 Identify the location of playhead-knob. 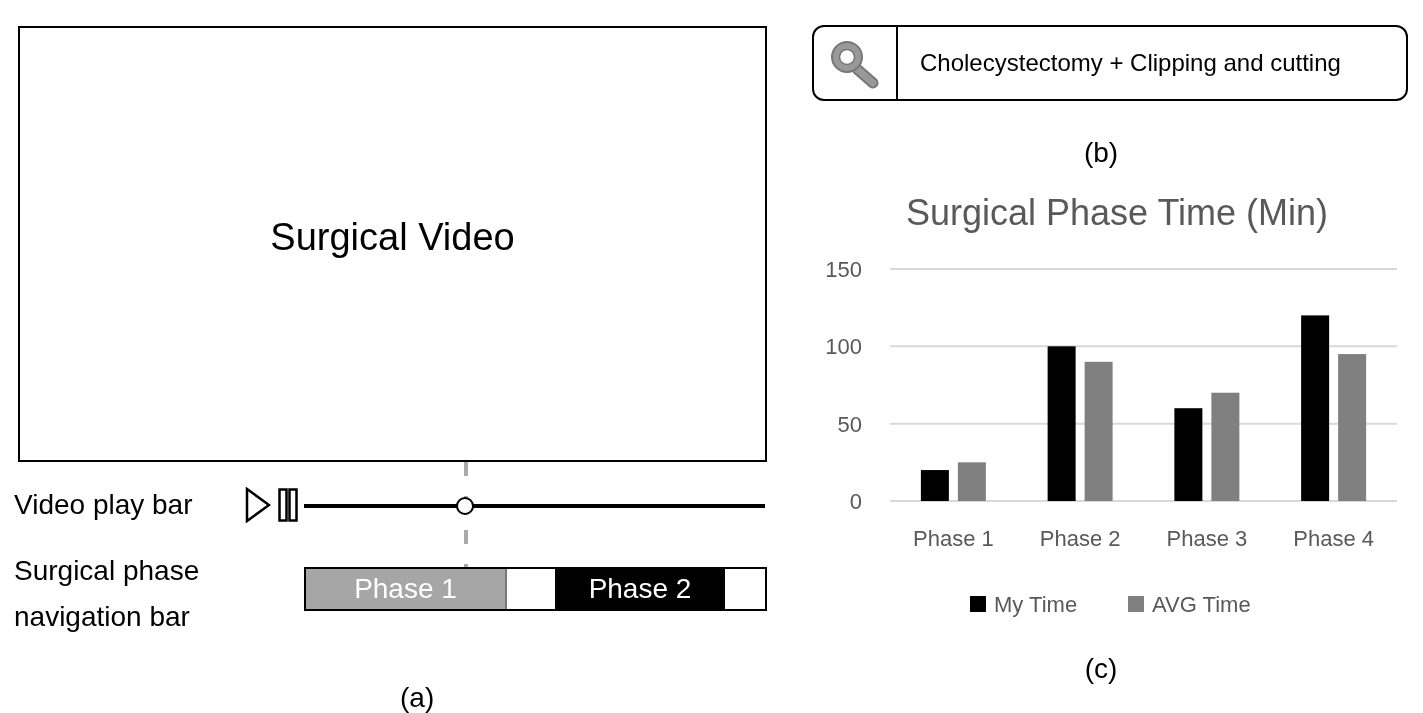
(465, 506).